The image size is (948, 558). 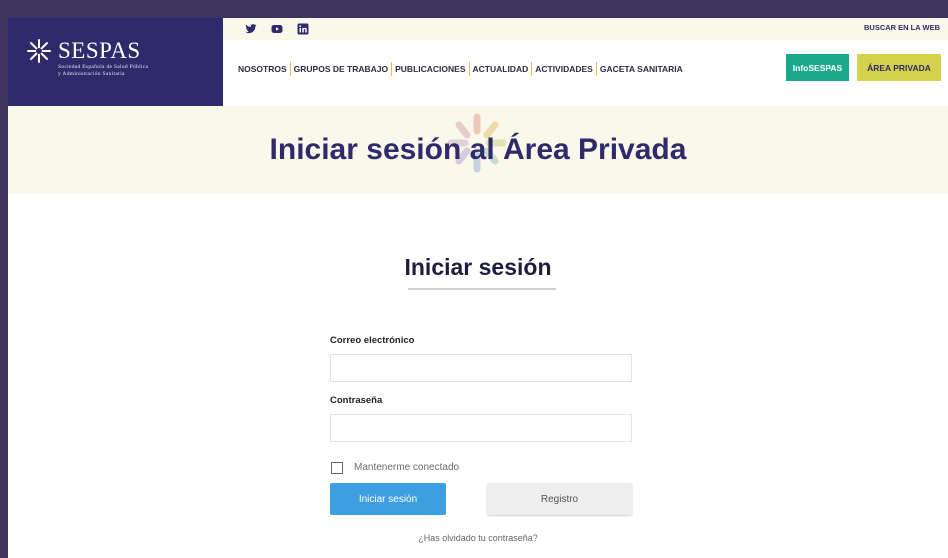 I want to click on remember-me-checkbox, so click(x=337, y=468).